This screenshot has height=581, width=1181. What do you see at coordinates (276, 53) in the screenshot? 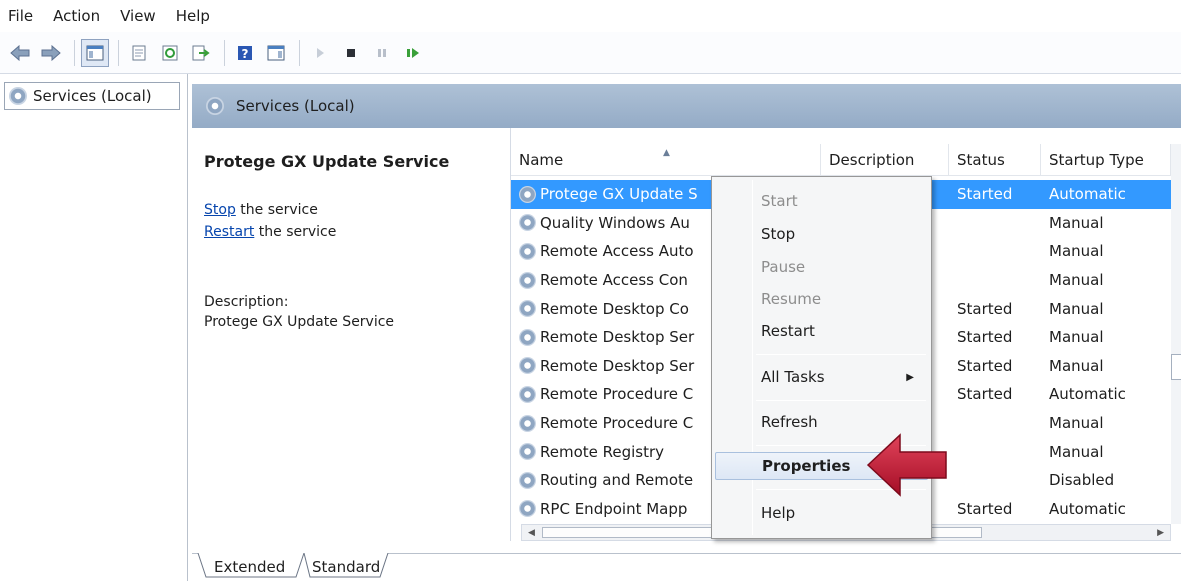
I see `show-hide-action-pane-icon` at bounding box center [276, 53].